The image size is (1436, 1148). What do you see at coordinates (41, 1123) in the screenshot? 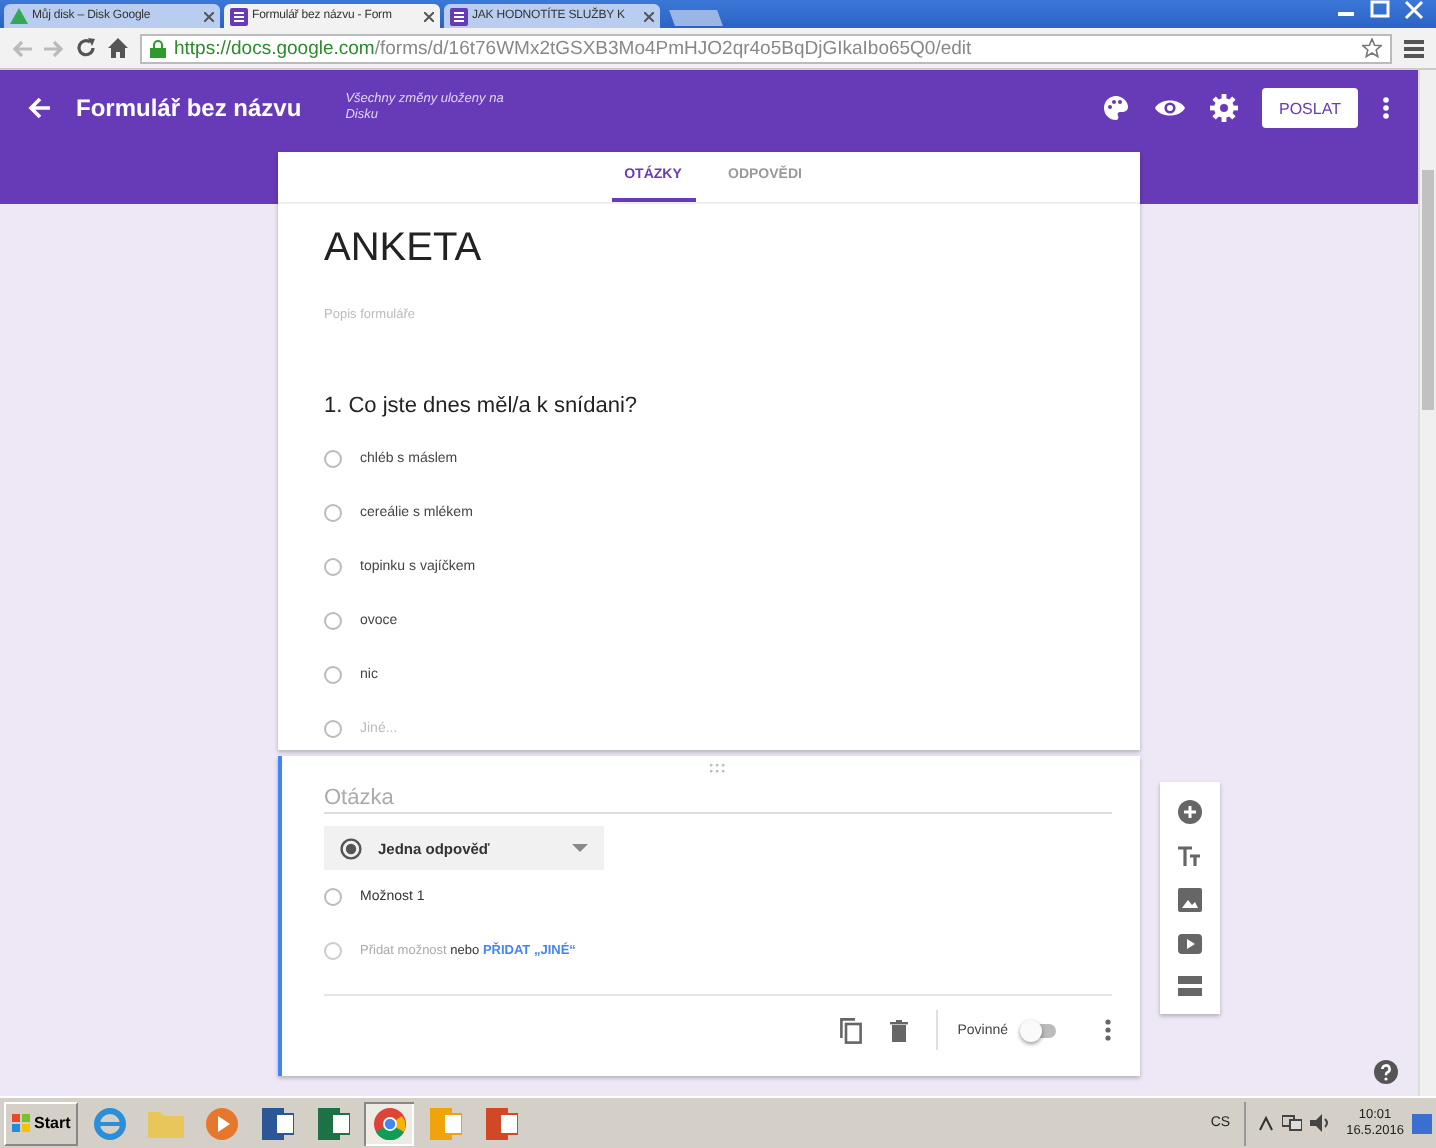
I see `start-button: Start` at bounding box center [41, 1123].